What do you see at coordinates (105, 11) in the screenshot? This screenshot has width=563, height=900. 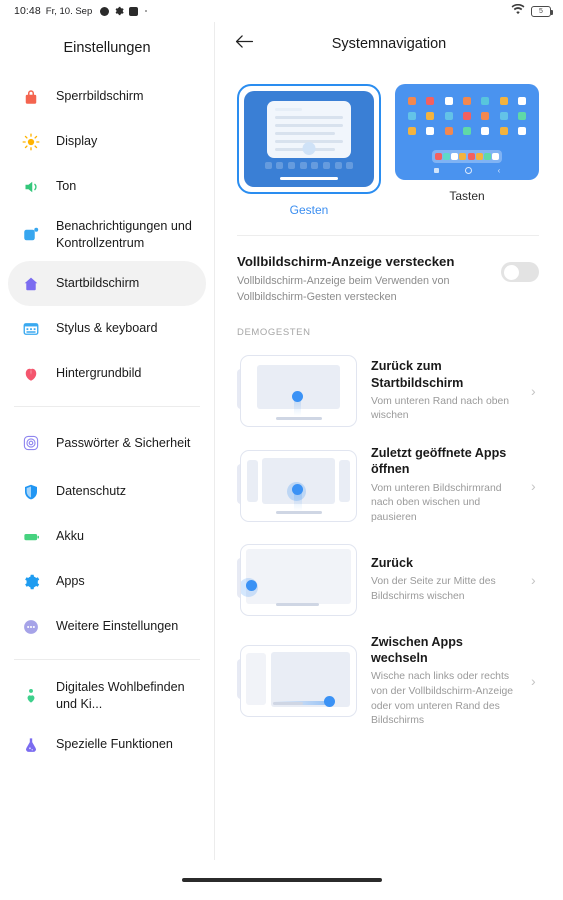 I see `dot-icon` at bounding box center [105, 11].